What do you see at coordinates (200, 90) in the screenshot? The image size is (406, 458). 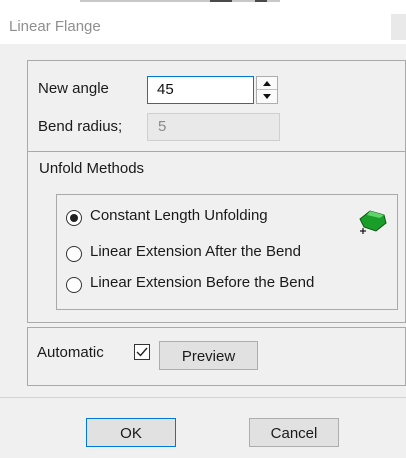 I see `new-angle-input: 45` at bounding box center [200, 90].